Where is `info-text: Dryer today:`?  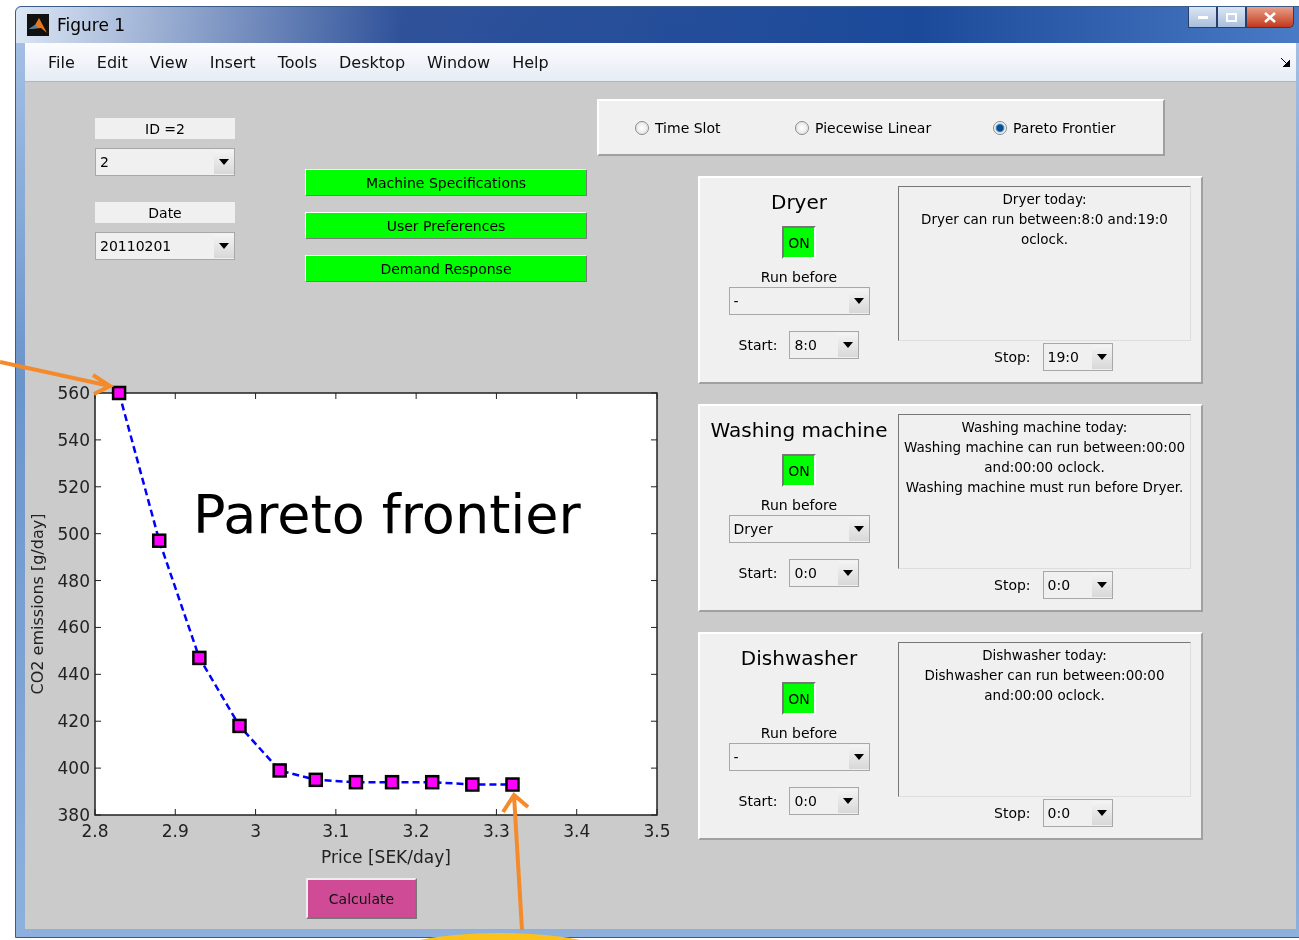 info-text: Dryer today: is located at coordinates (1044, 199).